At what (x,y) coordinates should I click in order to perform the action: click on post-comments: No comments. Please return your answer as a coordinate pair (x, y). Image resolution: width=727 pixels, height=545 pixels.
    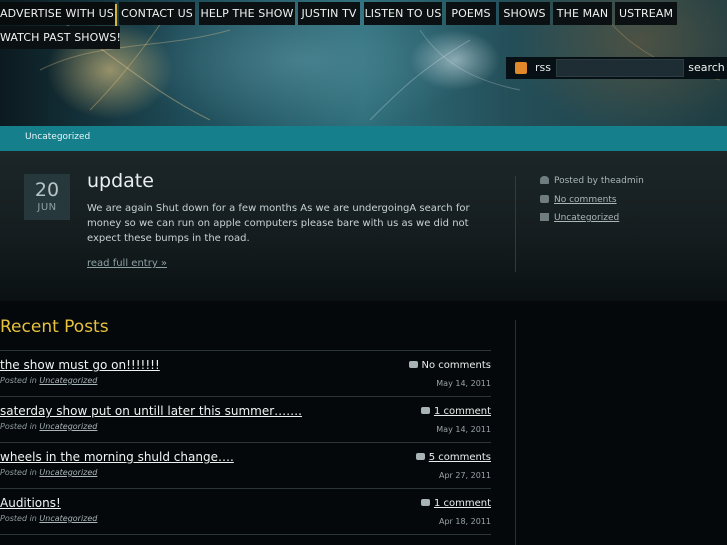
    Looking at the image, I should click on (578, 200).